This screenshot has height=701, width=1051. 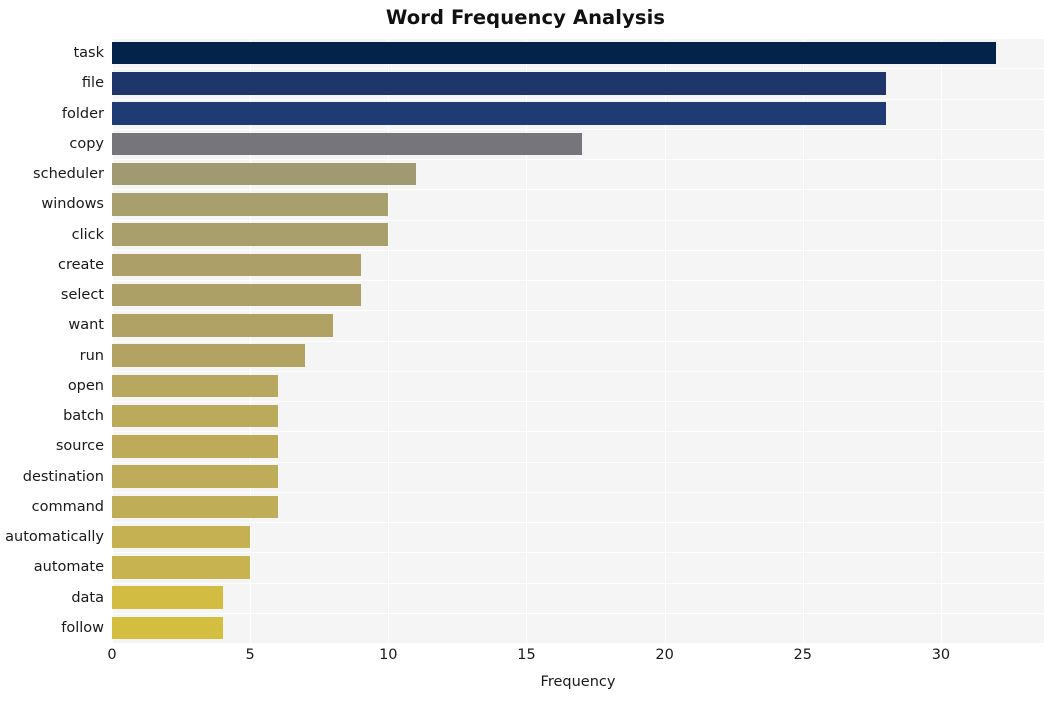 I want to click on bar-automate, so click(x=181, y=567).